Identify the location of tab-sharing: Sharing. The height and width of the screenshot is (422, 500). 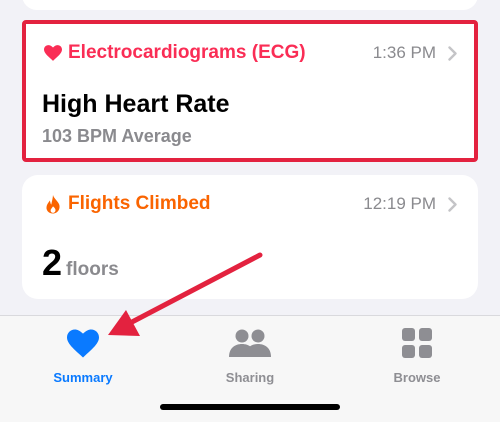
(250, 355).